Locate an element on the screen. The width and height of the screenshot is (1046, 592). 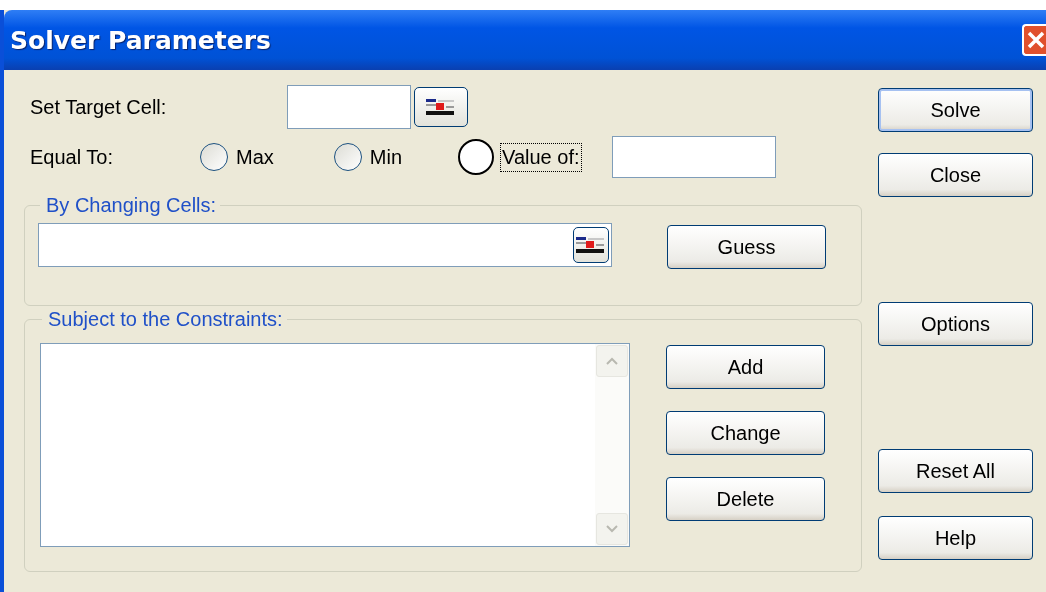
radio-label: Max is located at coordinates (255, 157).